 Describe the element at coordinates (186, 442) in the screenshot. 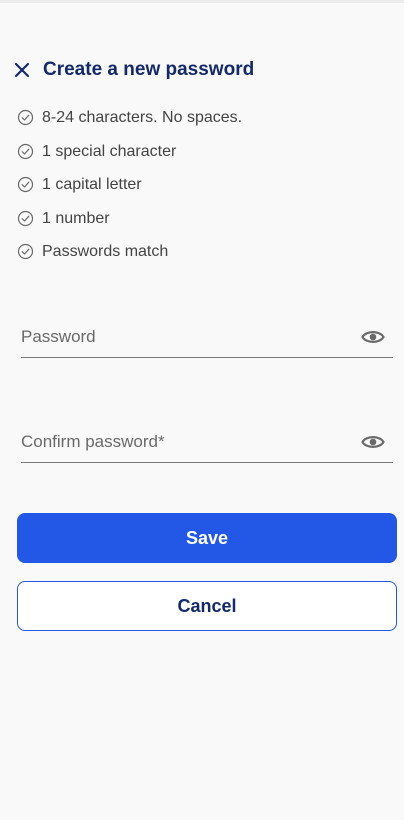

I see `confirm-password-input` at that location.